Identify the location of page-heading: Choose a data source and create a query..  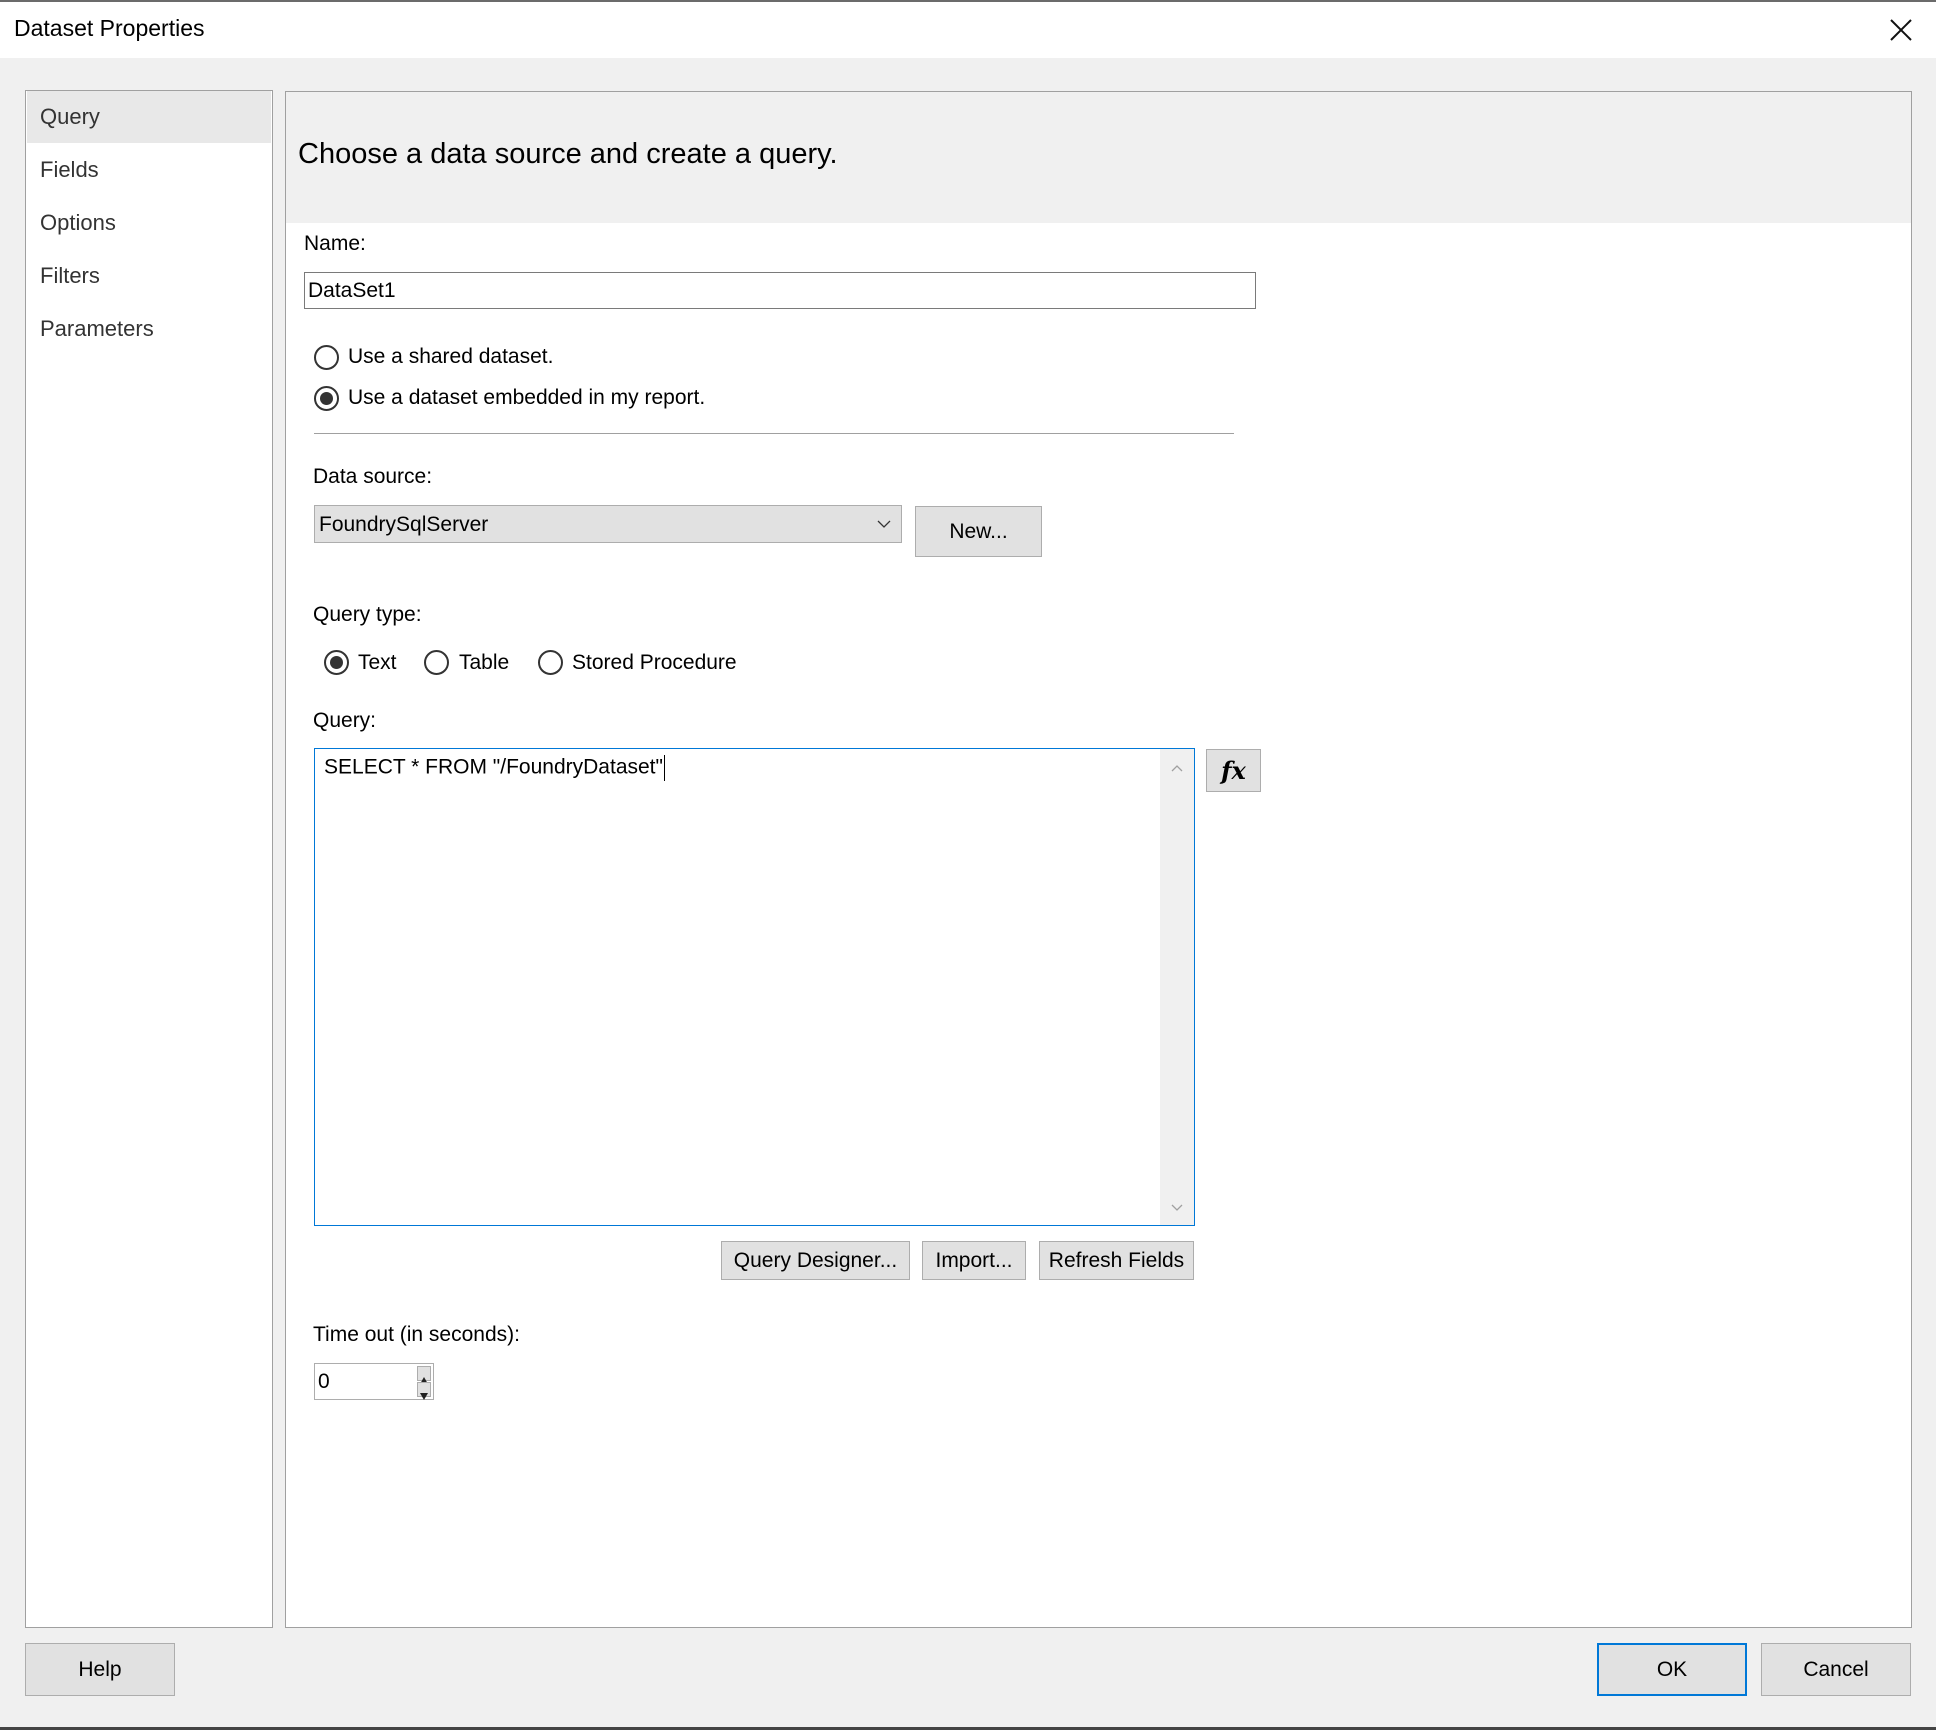
(568, 154).